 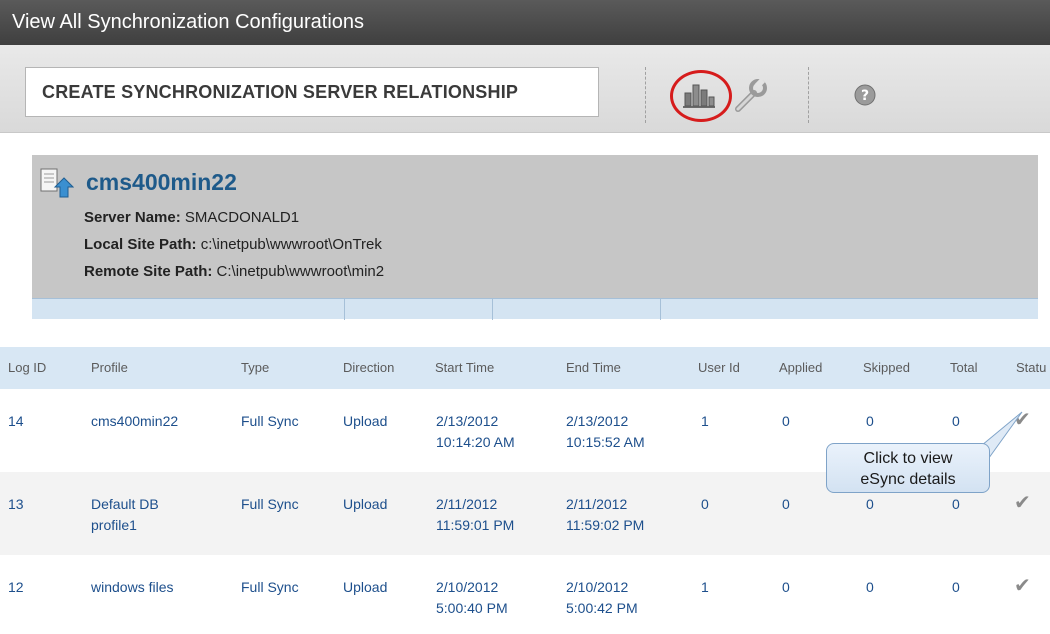 I want to click on local-site-path-value: c:\inetpub\wwwroot\OnTrek, so click(x=291, y=244).